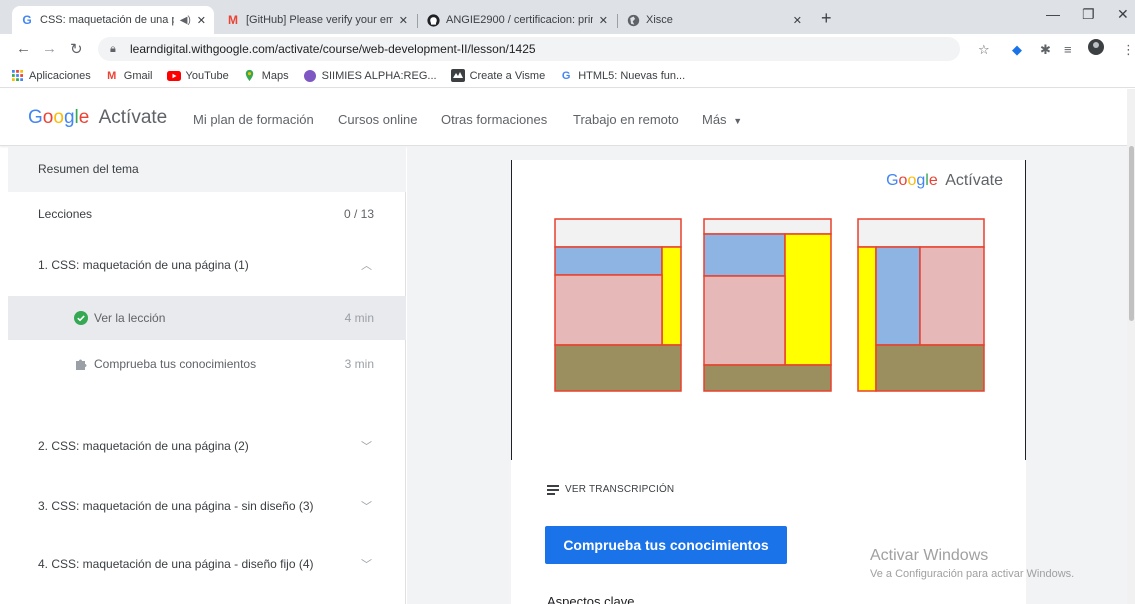 This screenshot has width=1135, height=604. I want to click on module-2: 2. CSS: maquetación de una página (2) ﹀, so click(207, 446).